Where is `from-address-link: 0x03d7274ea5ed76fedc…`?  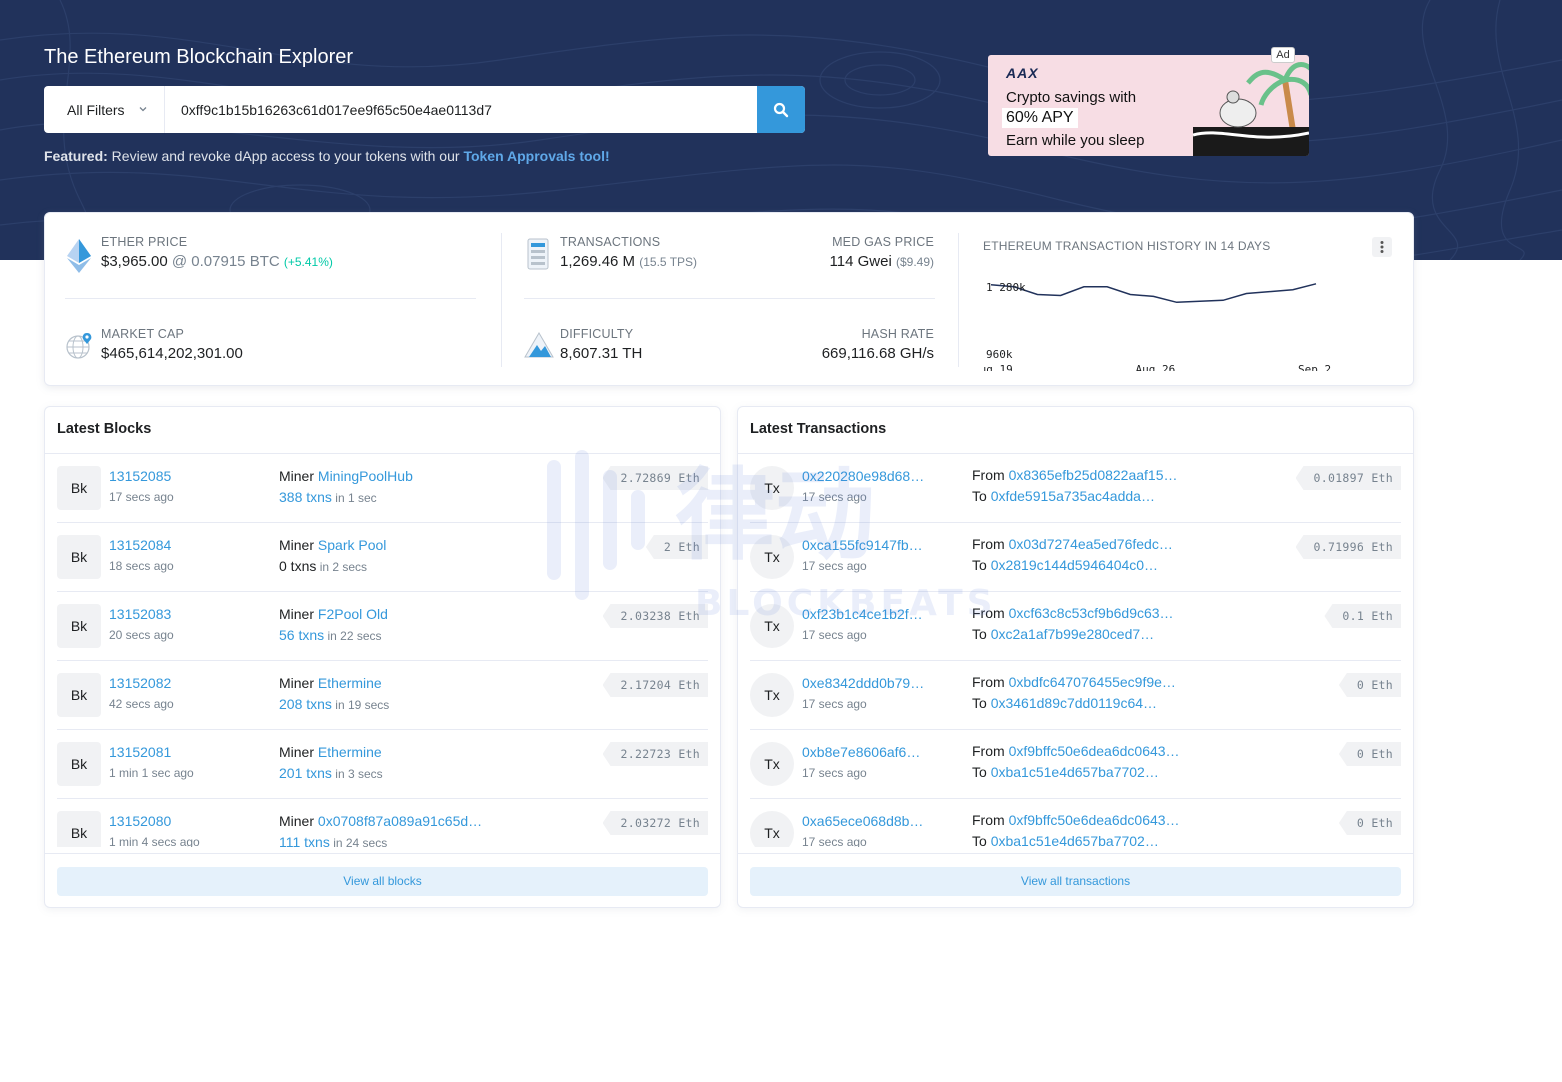 from-address-link: 0x03d7274ea5ed76fedc… is located at coordinates (1091, 544).